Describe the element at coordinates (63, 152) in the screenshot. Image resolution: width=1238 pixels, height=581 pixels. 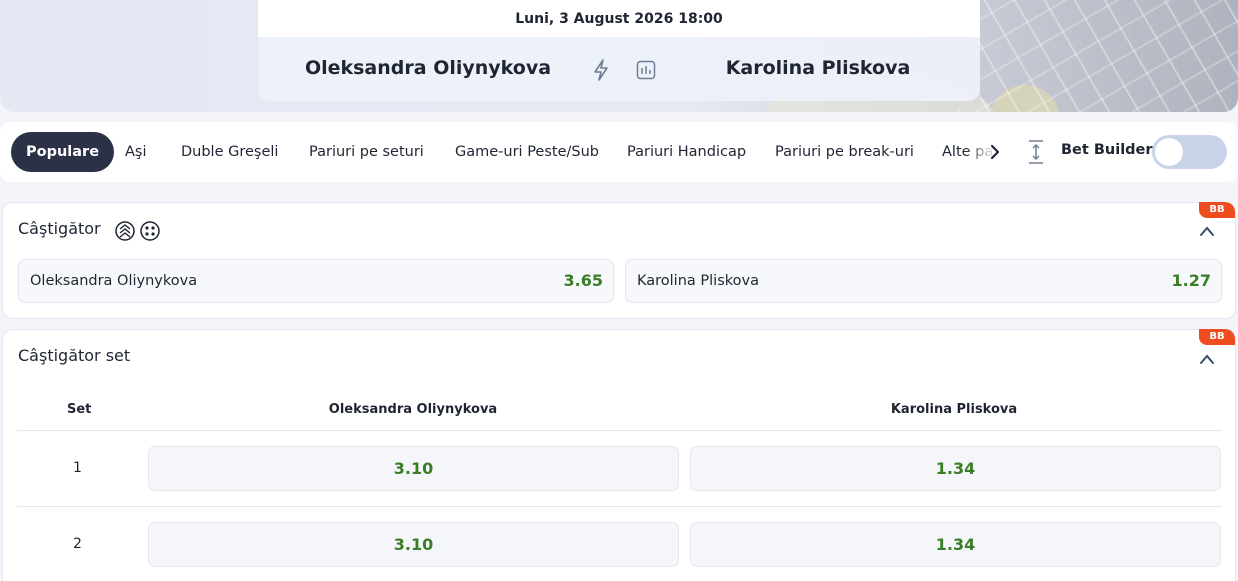
I see `tab-populare: Populare` at that location.